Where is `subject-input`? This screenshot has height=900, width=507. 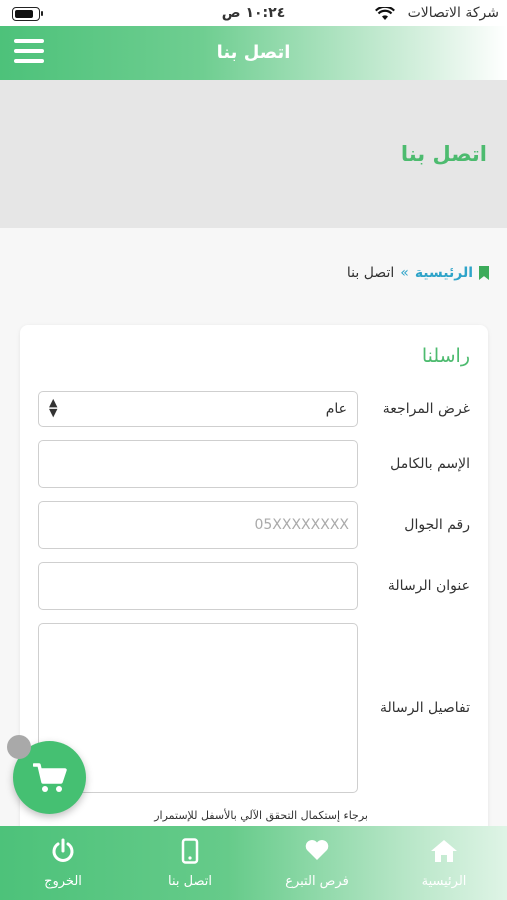
subject-input is located at coordinates (198, 586).